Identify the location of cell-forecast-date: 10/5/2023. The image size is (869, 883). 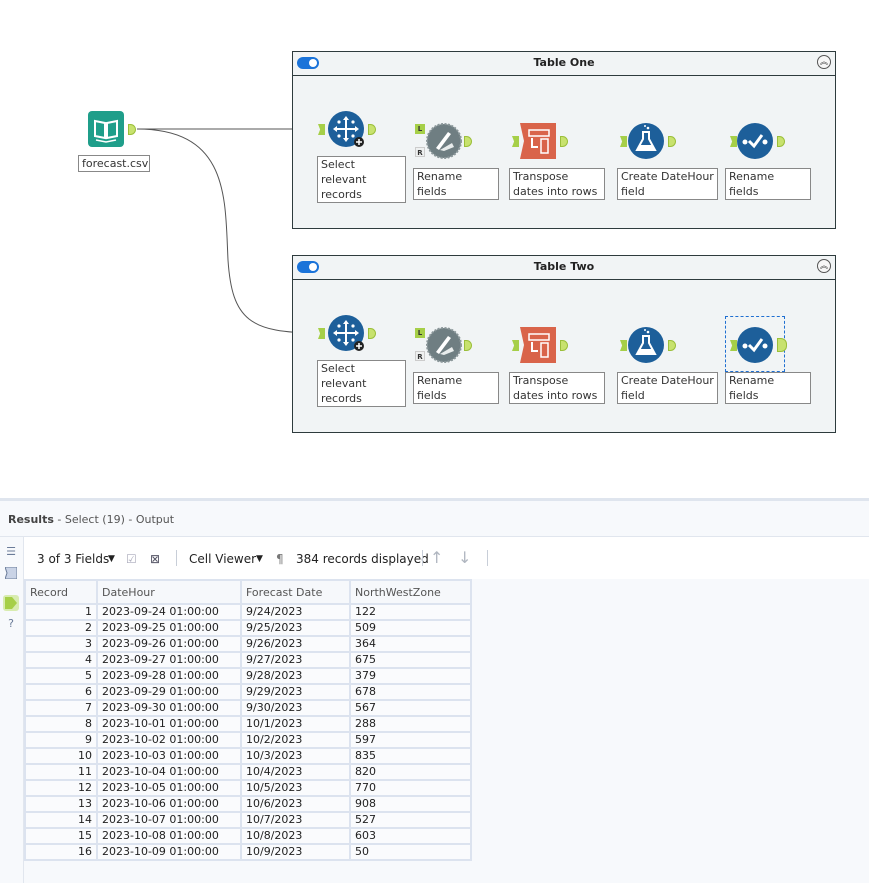
(295, 788).